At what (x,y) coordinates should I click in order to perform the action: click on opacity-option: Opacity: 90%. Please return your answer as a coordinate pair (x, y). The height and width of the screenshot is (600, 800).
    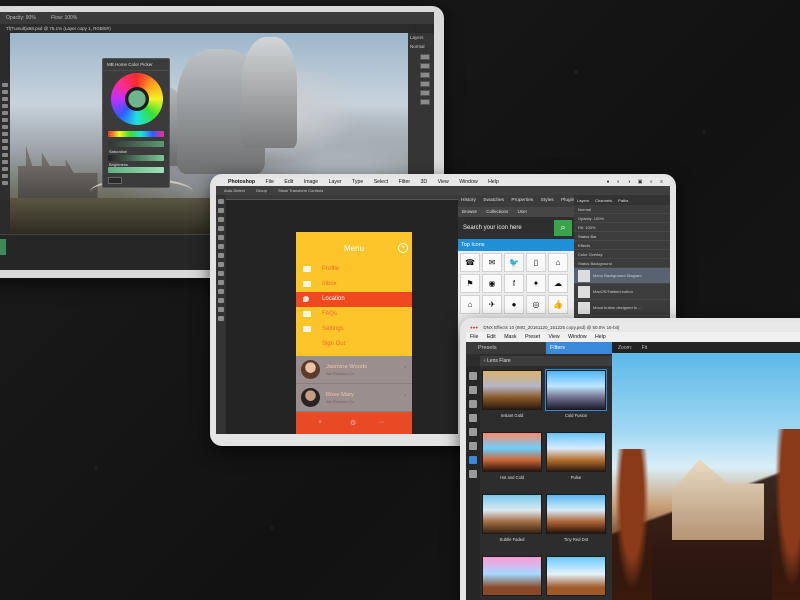
    Looking at the image, I should click on (21, 18).